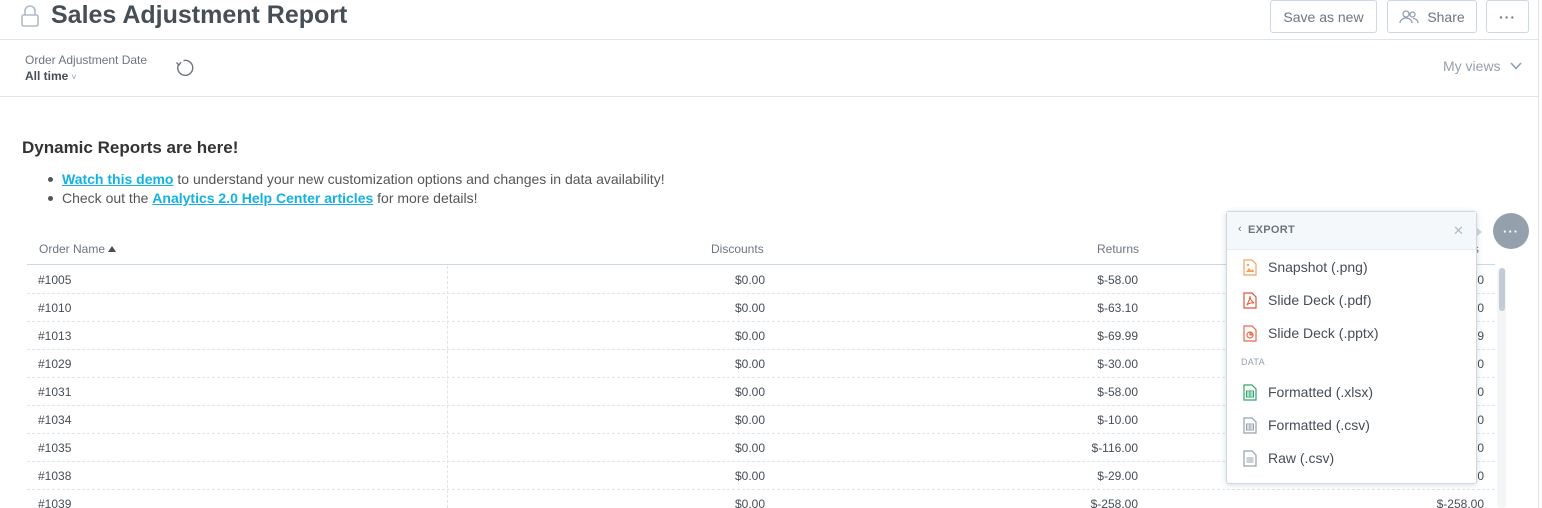 This screenshot has height=508, width=1542. I want to click on close-icon: ✕, so click(1458, 231).